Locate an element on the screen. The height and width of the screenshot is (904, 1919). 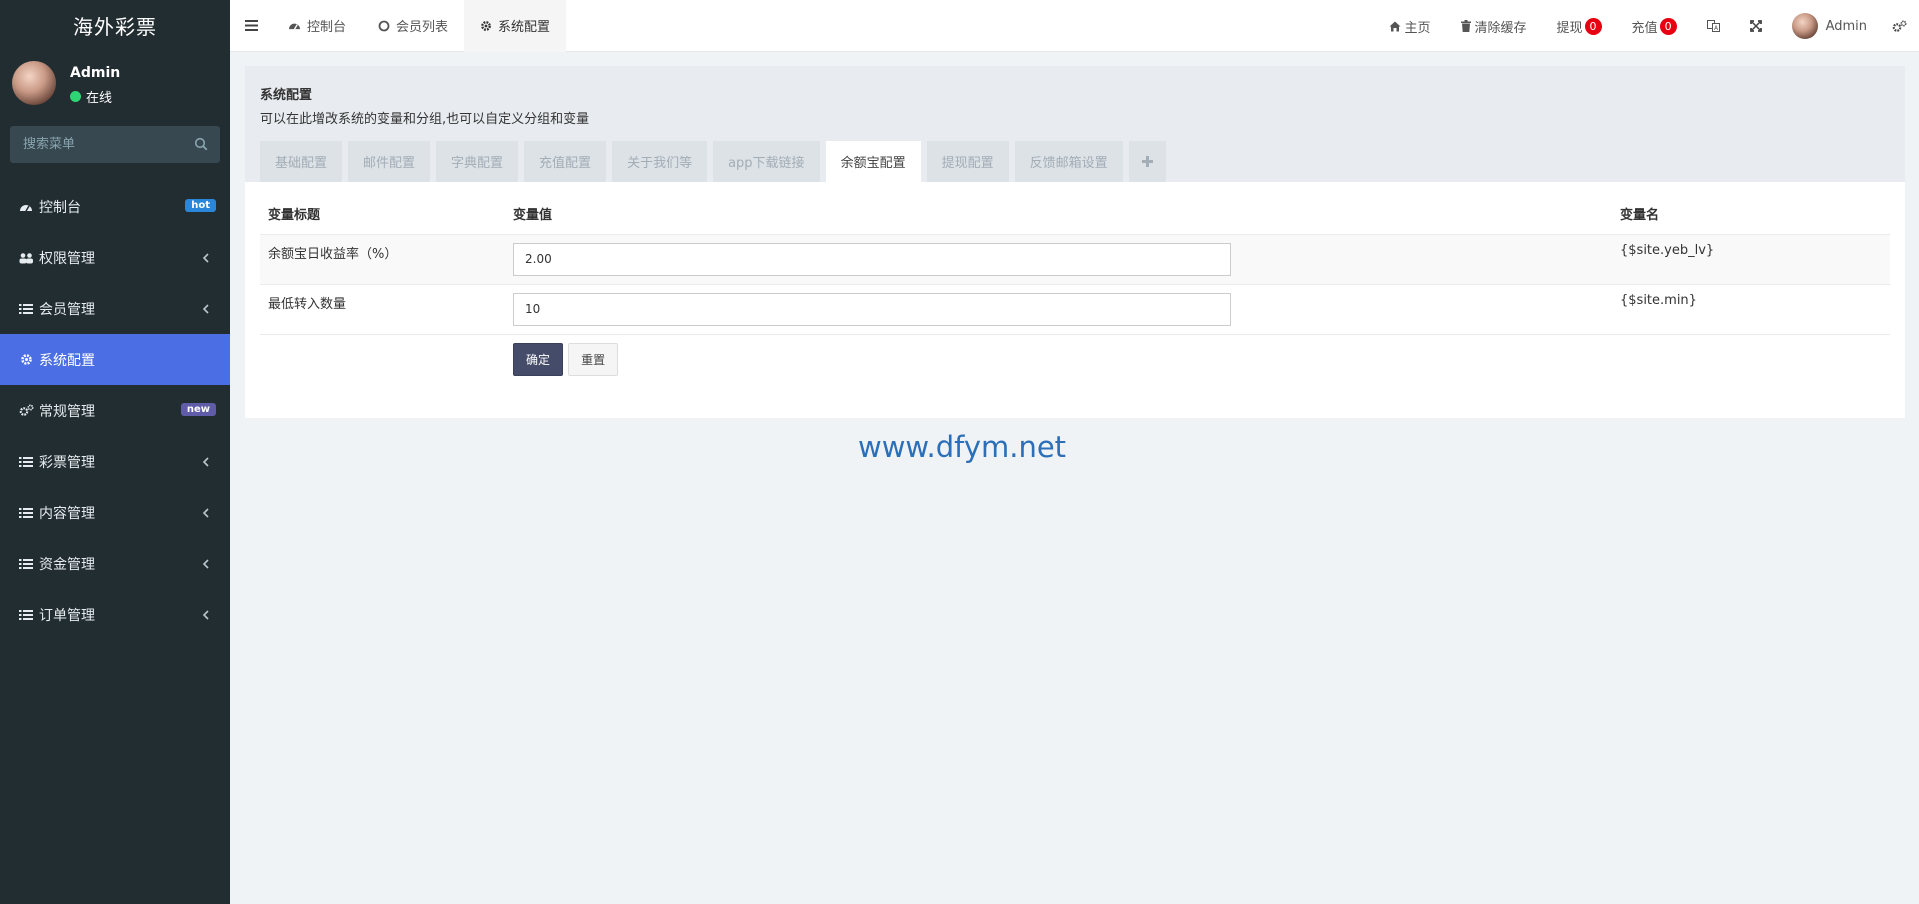
language-button: A is located at coordinates (1713, 26).